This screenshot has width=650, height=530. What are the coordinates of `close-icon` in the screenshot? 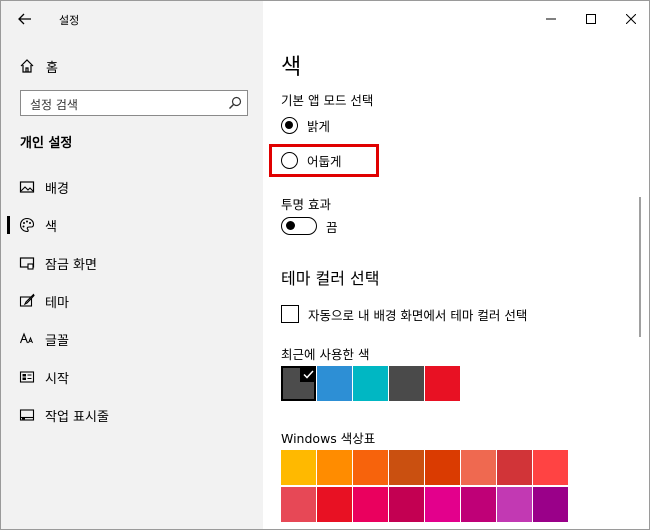 It's located at (631, 19).